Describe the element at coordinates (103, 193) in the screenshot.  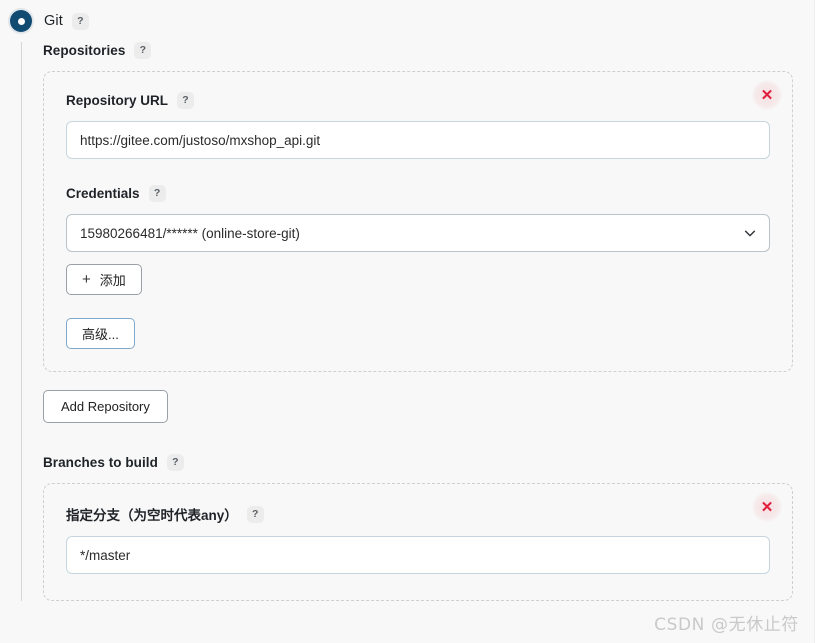
I see `credentials-label: Credentials` at that location.